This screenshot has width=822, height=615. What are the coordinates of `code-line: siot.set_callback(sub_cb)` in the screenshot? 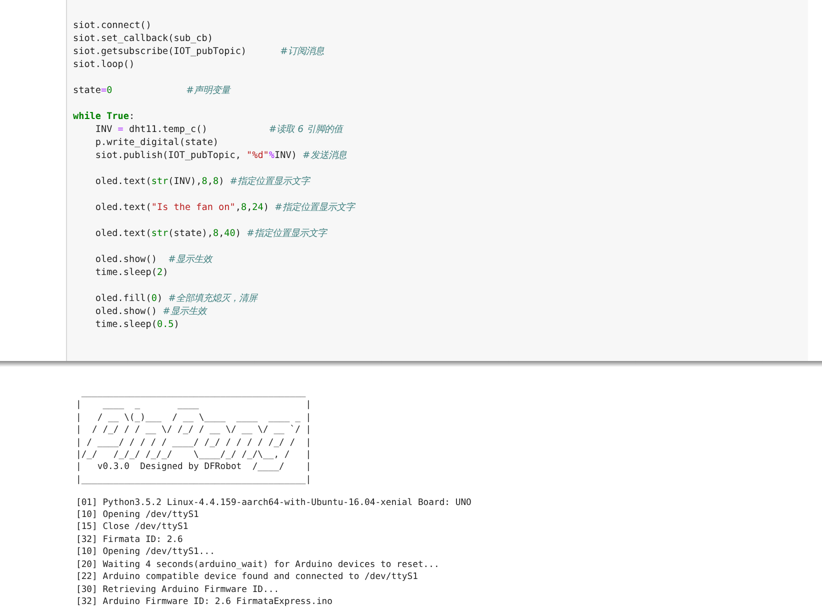 It's located at (143, 38).